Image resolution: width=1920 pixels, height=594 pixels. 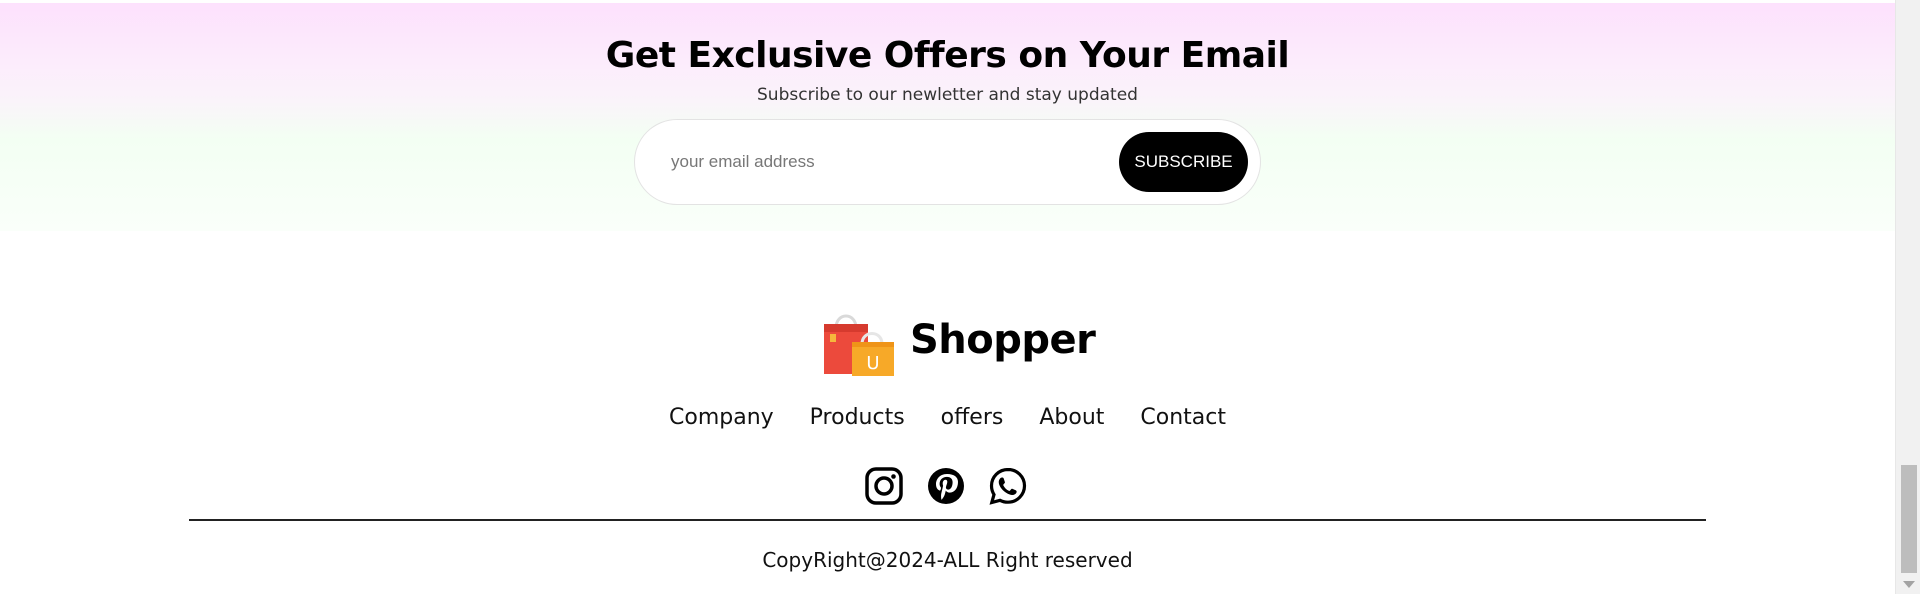 I want to click on bag-letter: U, so click(x=872, y=363).